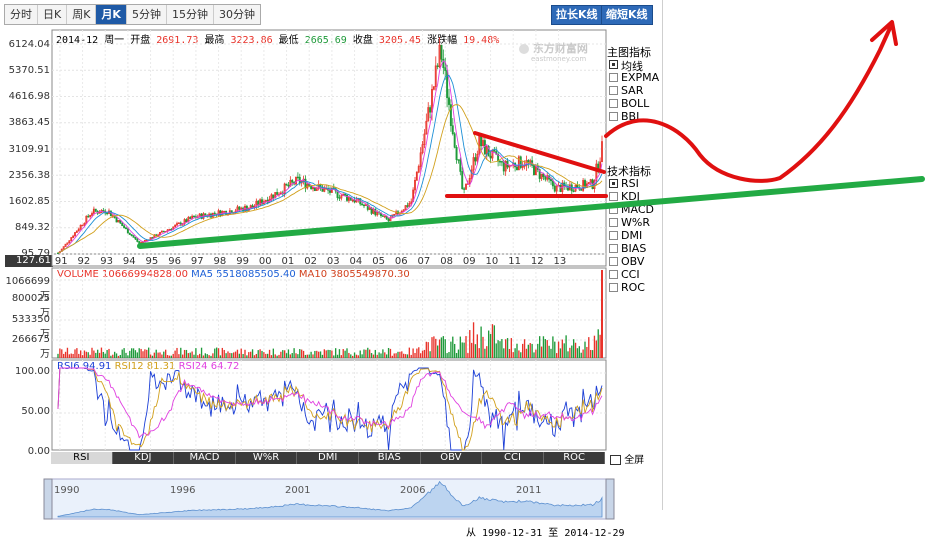 The image size is (930, 540). Describe the element at coordinates (48, 499) in the screenshot. I see `overview-handle-left` at that location.